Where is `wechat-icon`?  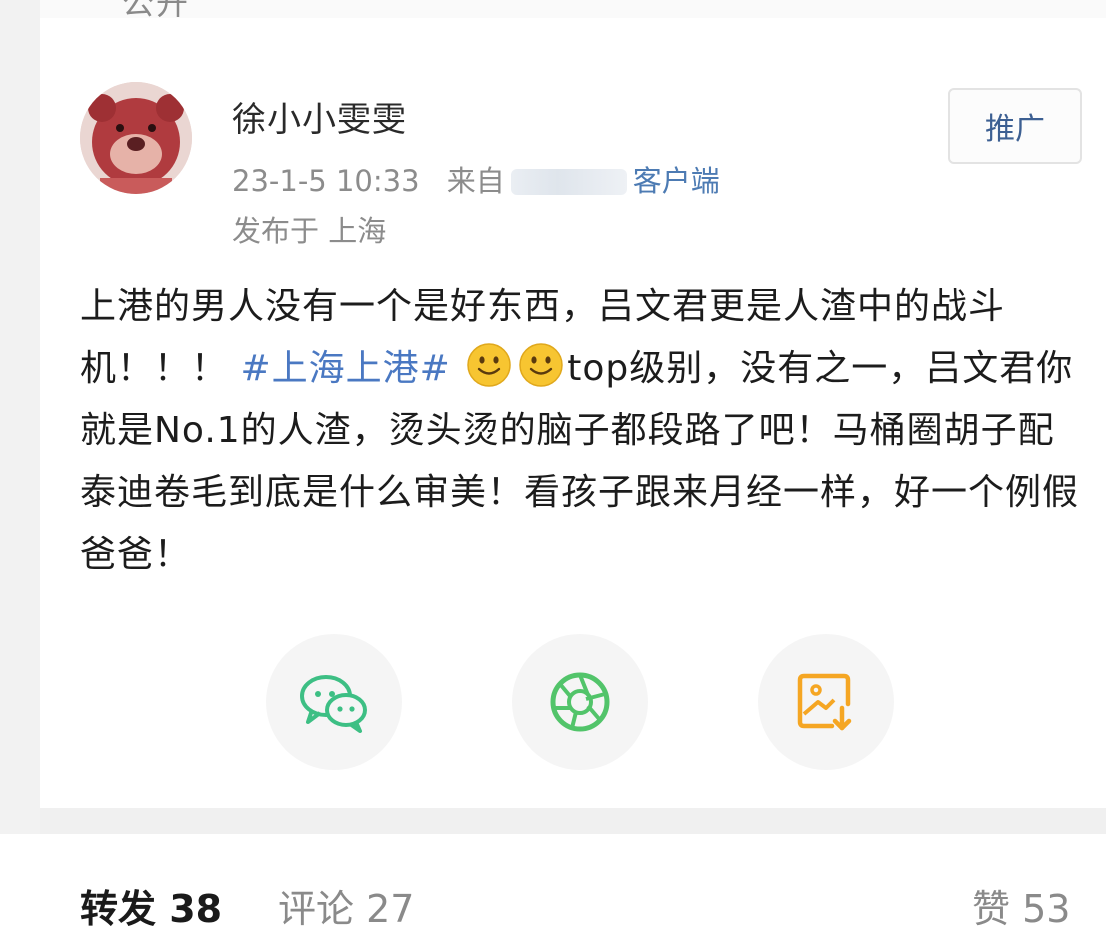 wechat-icon is located at coordinates (333, 704).